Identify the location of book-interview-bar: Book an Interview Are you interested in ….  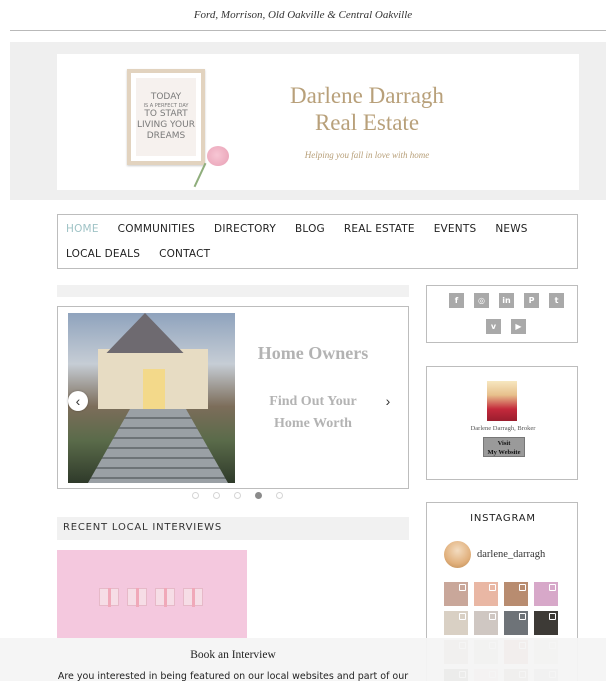
(303, 659).